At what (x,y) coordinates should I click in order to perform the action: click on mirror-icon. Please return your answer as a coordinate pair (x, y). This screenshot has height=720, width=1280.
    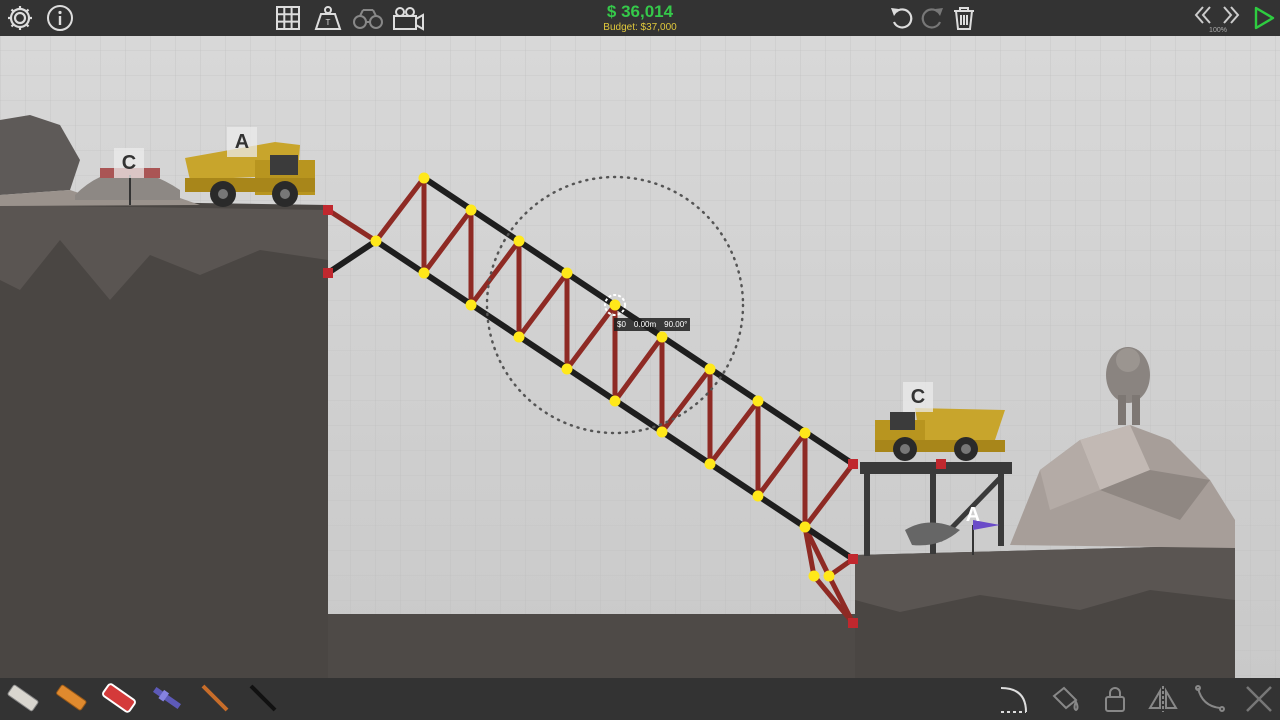
    Looking at the image, I should click on (1163, 699).